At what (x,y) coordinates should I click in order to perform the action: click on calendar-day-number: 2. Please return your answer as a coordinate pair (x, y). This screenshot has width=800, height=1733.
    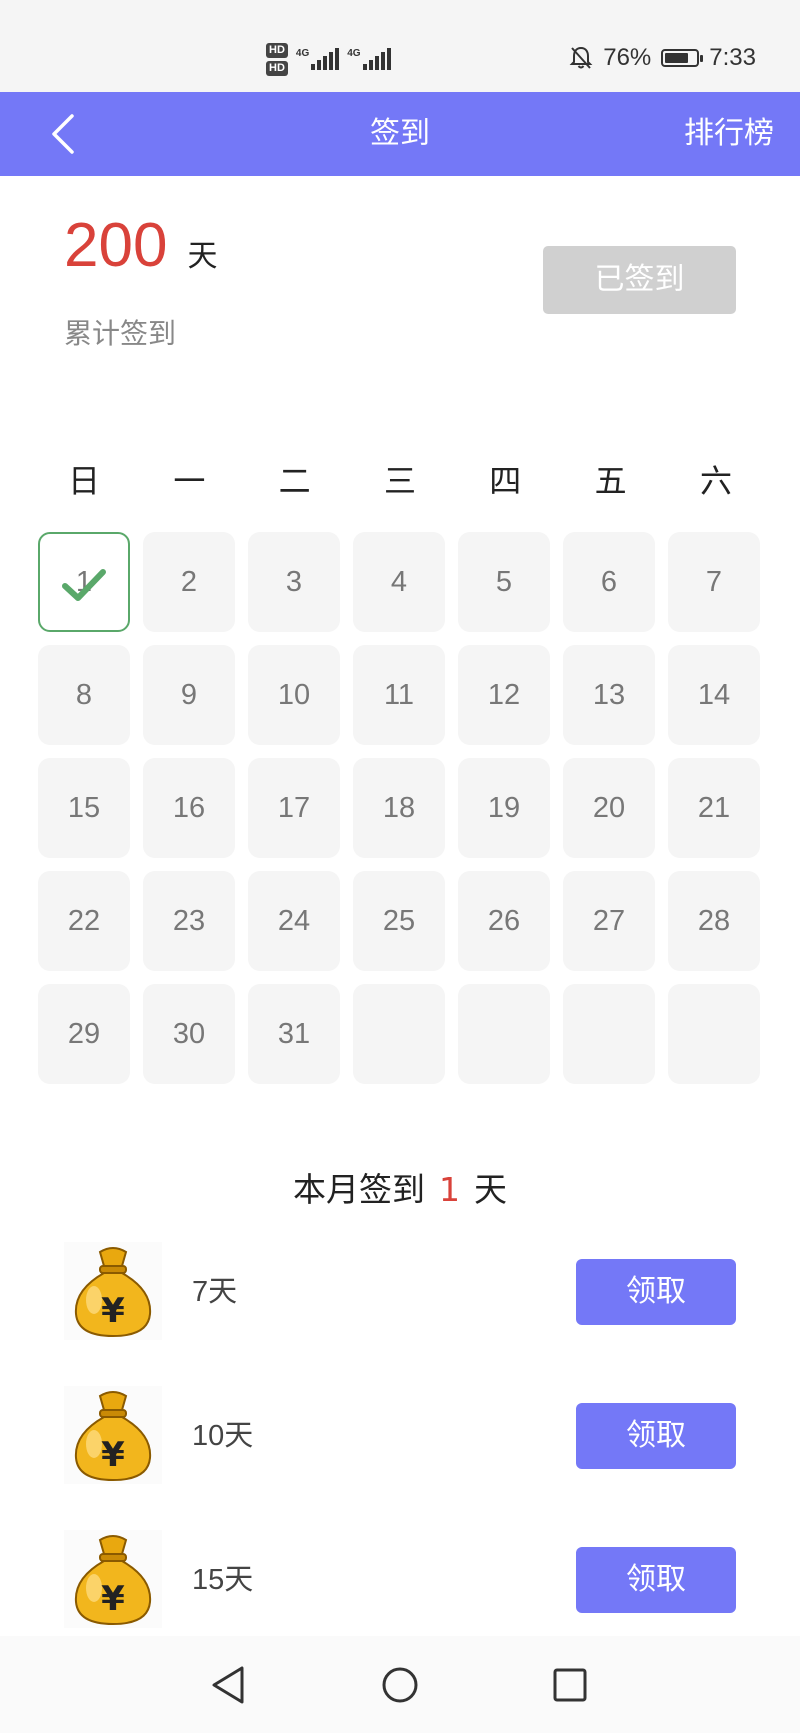
    Looking at the image, I should click on (189, 581).